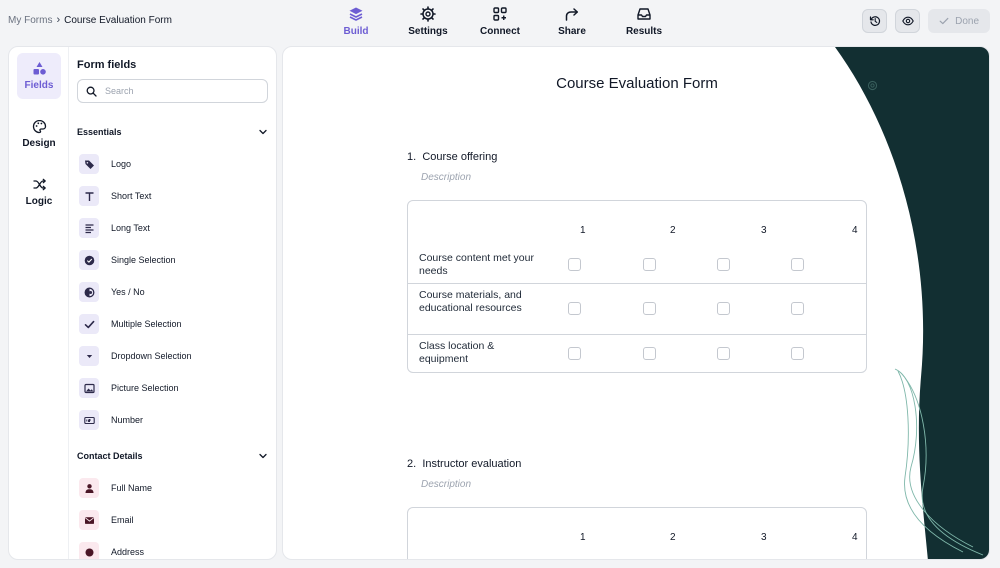  What do you see at coordinates (175, 91) in the screenshot?
I see `search-input` at bounding box center [175, 91].